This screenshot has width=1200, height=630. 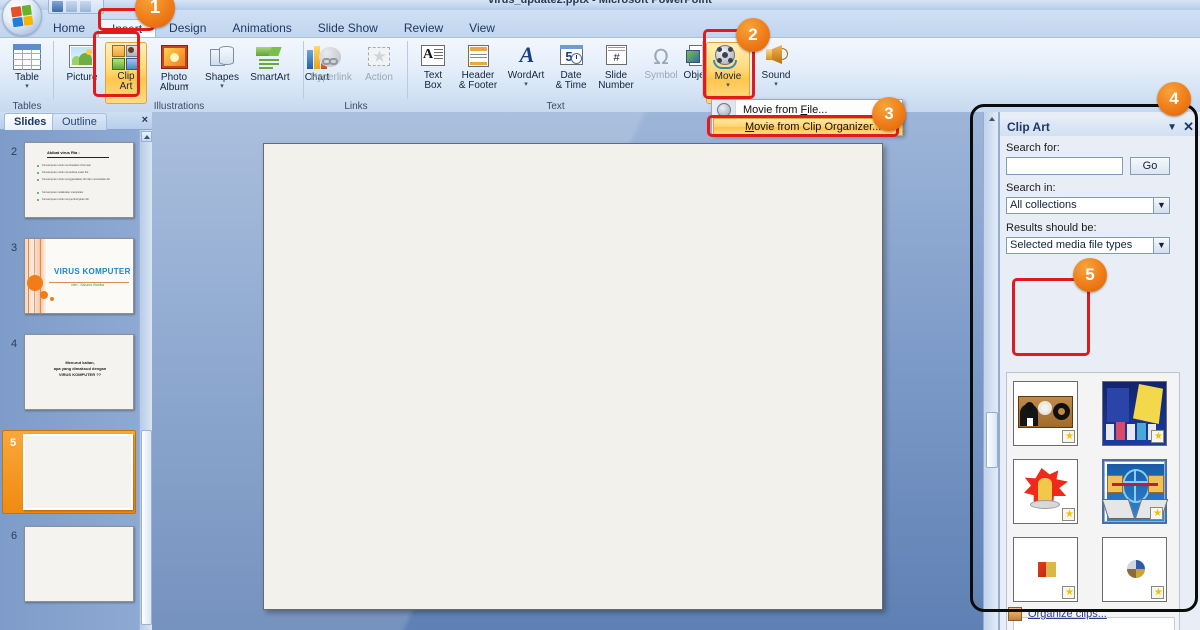 I want to click on tab-animations: Animations, so click(x=261, y=28).